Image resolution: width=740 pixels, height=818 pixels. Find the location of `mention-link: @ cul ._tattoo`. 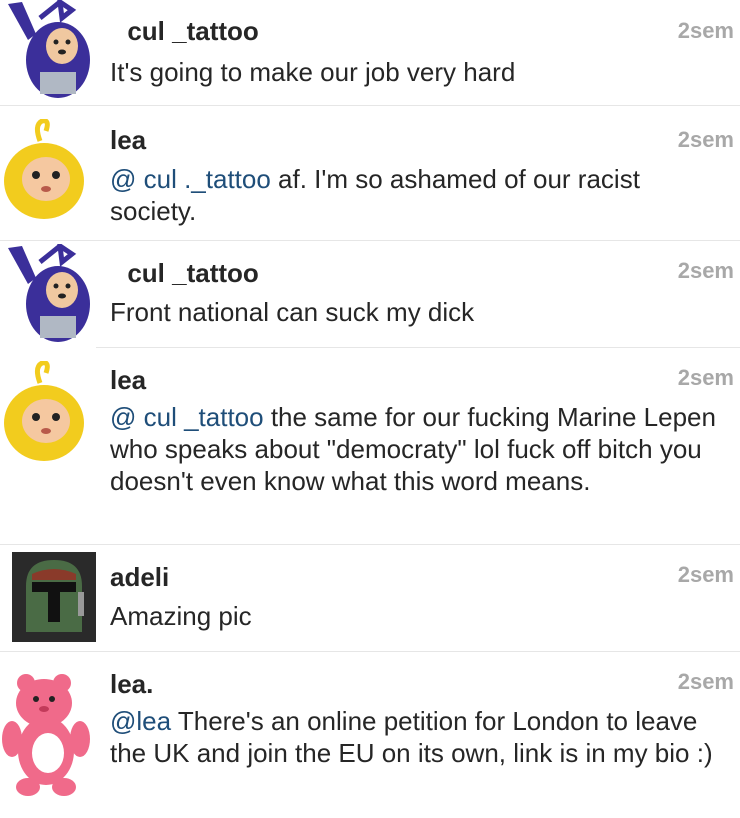

mention-link: @ cul ._tattoo is located at coordinates (190, 179).